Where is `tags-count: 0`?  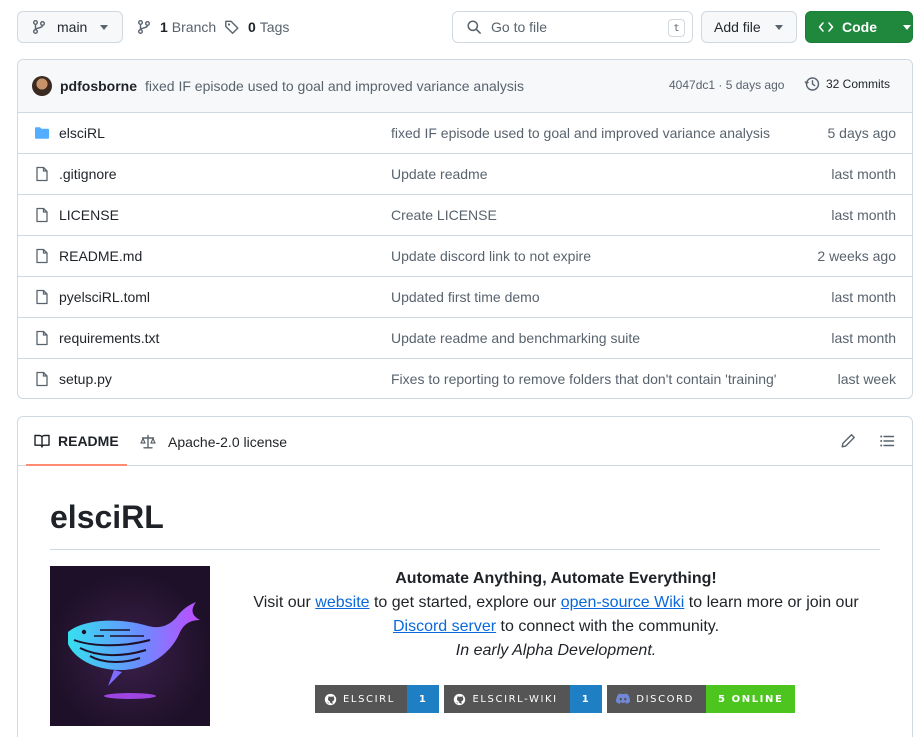 tags-count: 0 is located at coordinates (252, 27).